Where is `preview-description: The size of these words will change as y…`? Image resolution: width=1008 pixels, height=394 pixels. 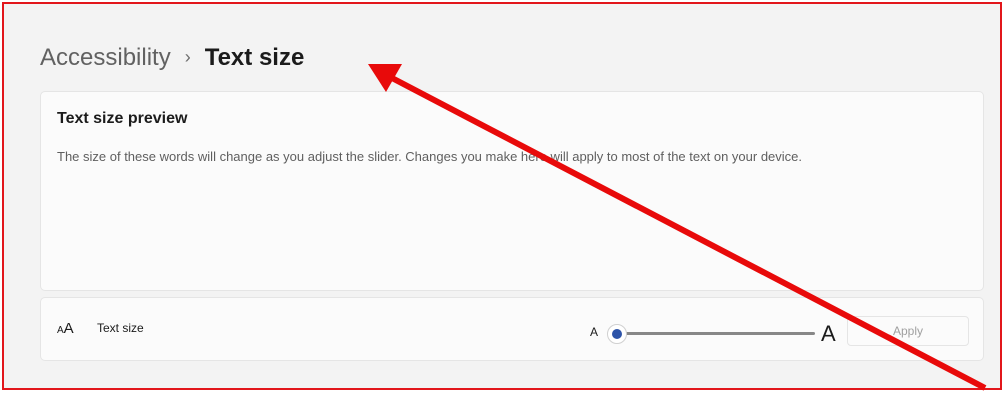 preview-description: The size of these words will change as y… is located at coordinates (430, 156).